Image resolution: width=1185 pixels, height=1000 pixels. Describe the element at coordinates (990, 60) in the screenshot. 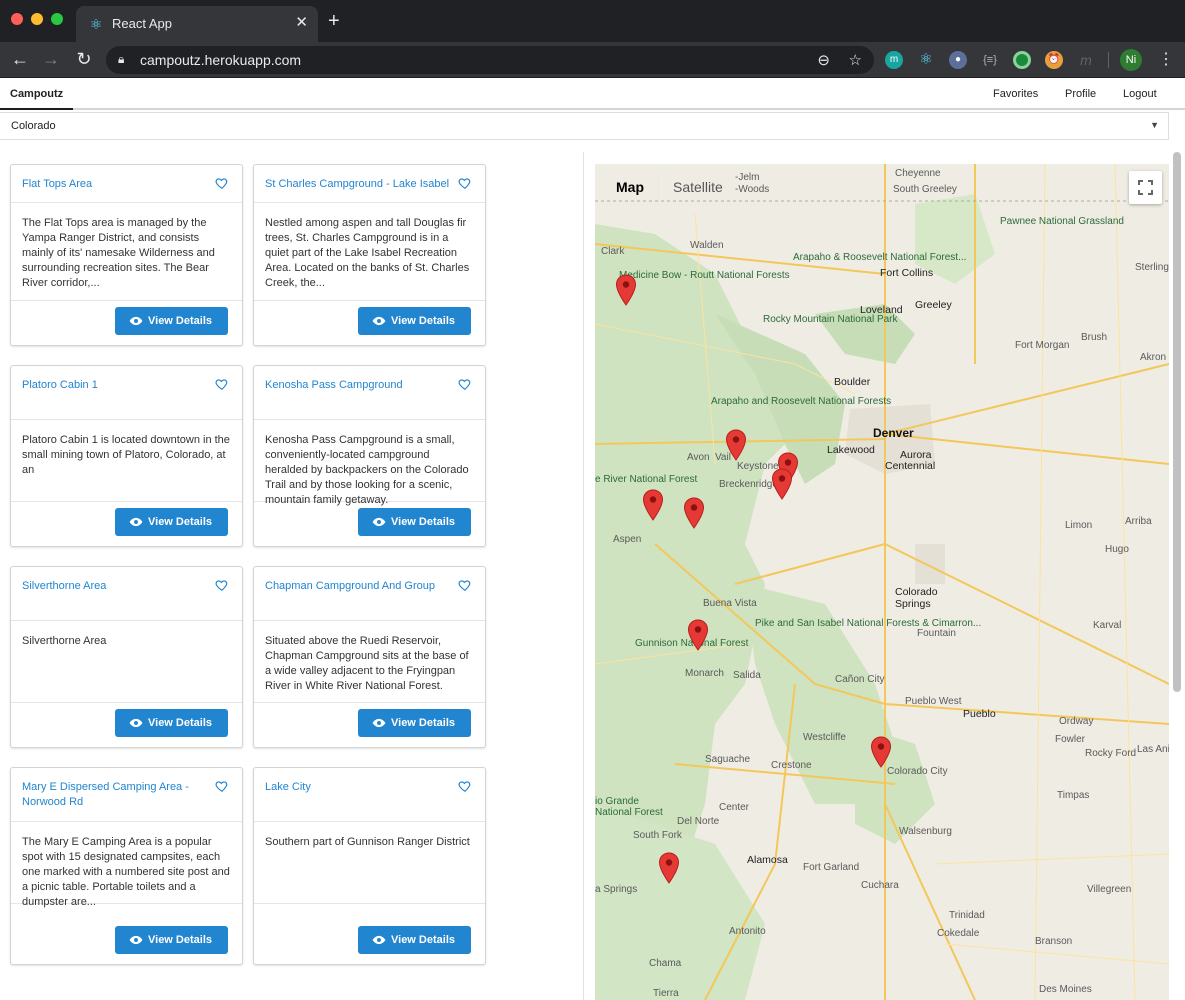

I see `extension-json-icon: {≡}` at that location.